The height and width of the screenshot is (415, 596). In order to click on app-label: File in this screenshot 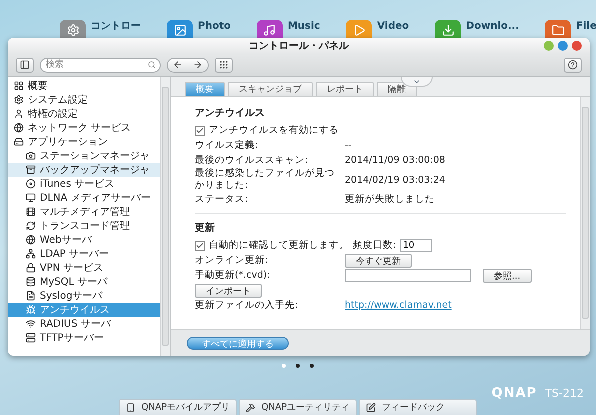, I will do `click(586, 27)`.